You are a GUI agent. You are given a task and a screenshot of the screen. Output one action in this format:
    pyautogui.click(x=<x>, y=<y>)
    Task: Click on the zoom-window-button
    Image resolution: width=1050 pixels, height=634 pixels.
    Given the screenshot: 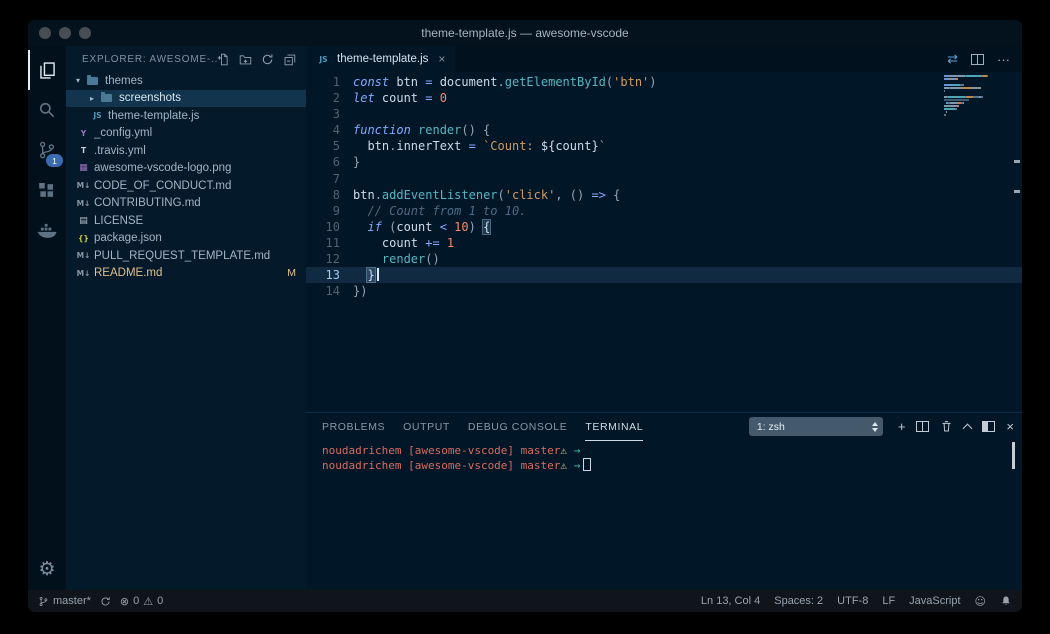 What is the action you would take?
    pyautogui.click(x=85, y=33)
    